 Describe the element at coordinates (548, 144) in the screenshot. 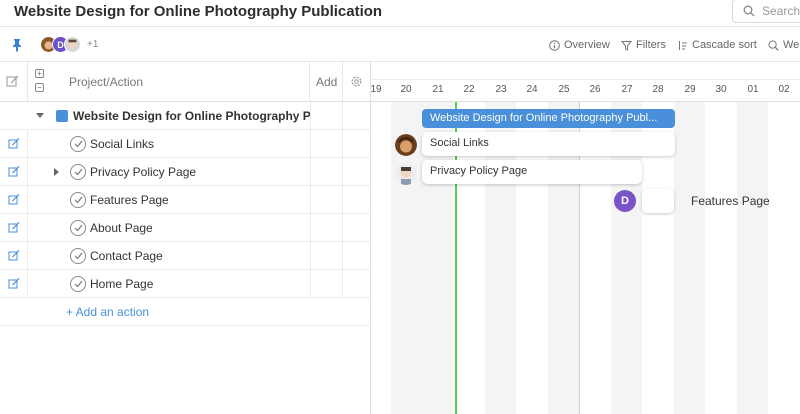

I see `gantt-bar-social-links: Social Links` at that location.